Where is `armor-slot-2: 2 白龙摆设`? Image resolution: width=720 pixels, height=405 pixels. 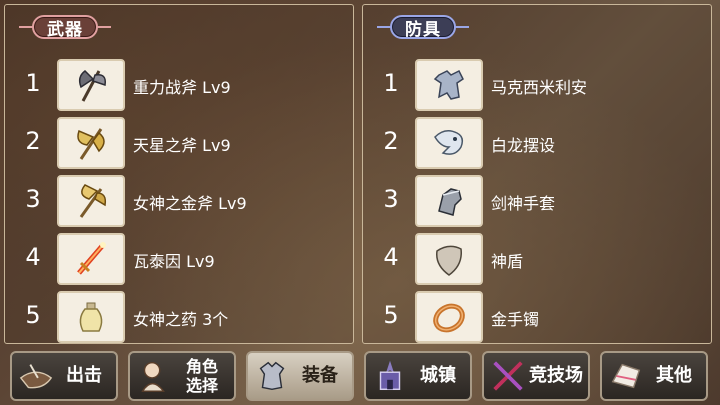
armor-slot-2: 2 白龙摆设 is located at coordinates (538, 143).